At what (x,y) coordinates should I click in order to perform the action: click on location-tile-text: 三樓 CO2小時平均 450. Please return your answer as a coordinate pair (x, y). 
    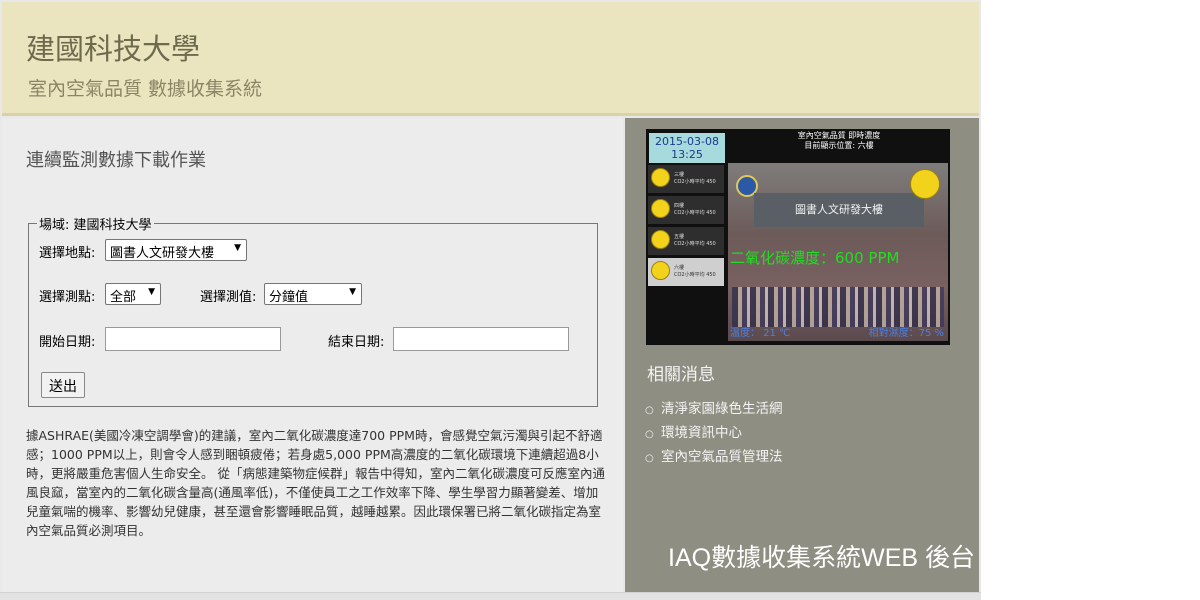
    Looking at the image, I should click on (695, 178).